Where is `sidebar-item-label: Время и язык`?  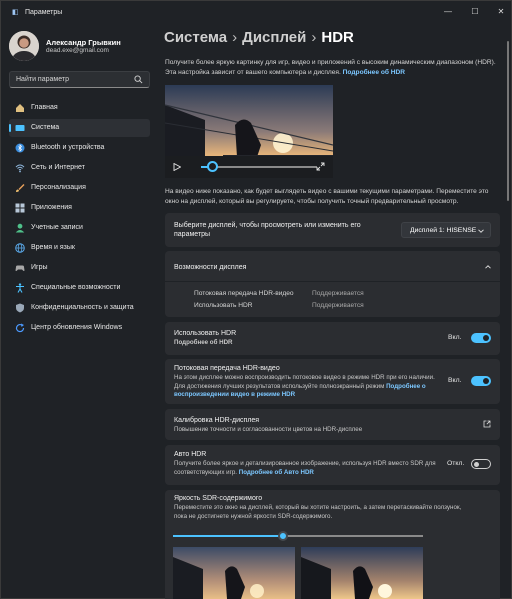 sidebar-item-label: Время и язык is located at coordinates (53, 247).